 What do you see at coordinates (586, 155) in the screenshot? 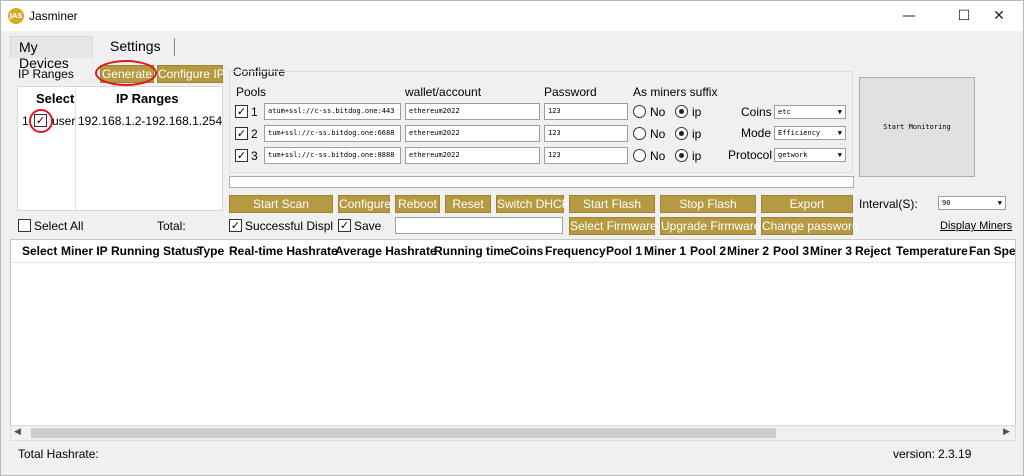
I see `pool-3-password-input: 123` at bounding box center [586, 155].